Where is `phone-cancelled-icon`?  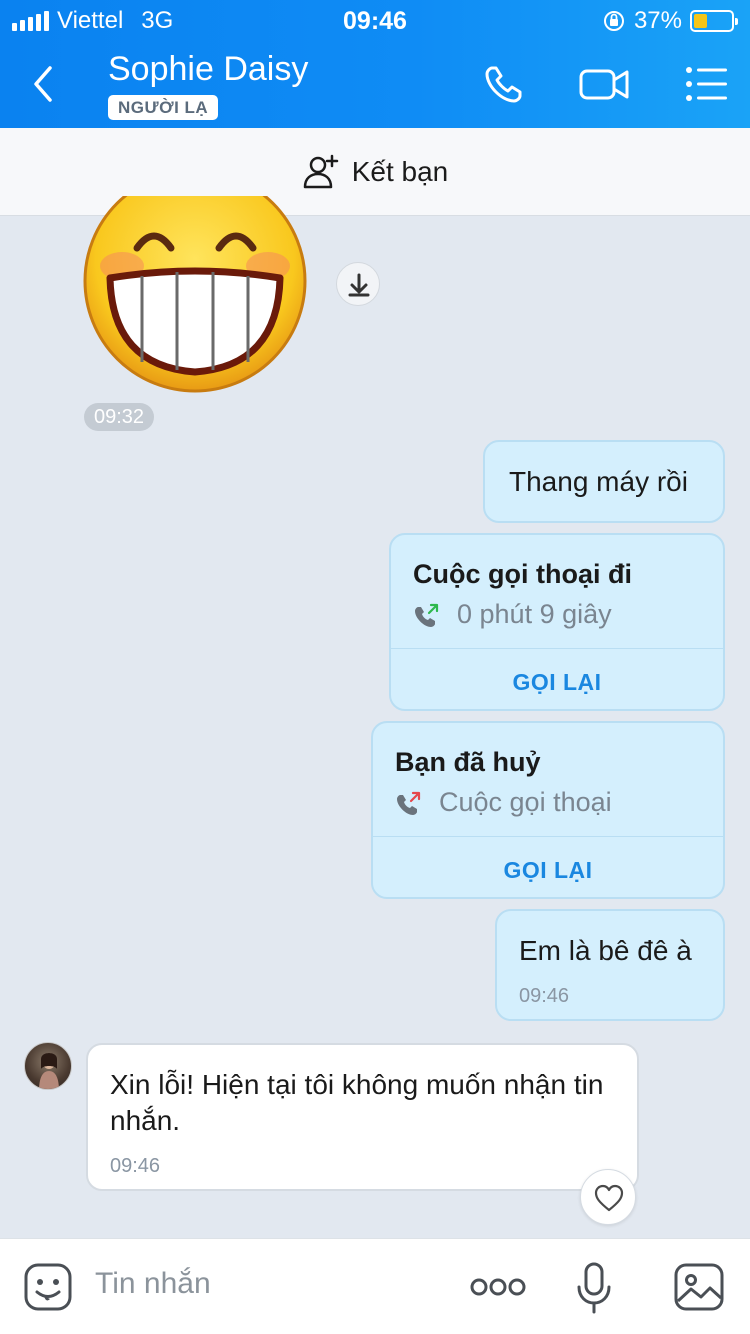 phone-cancelled-icon is located at coordinates (409, 803).